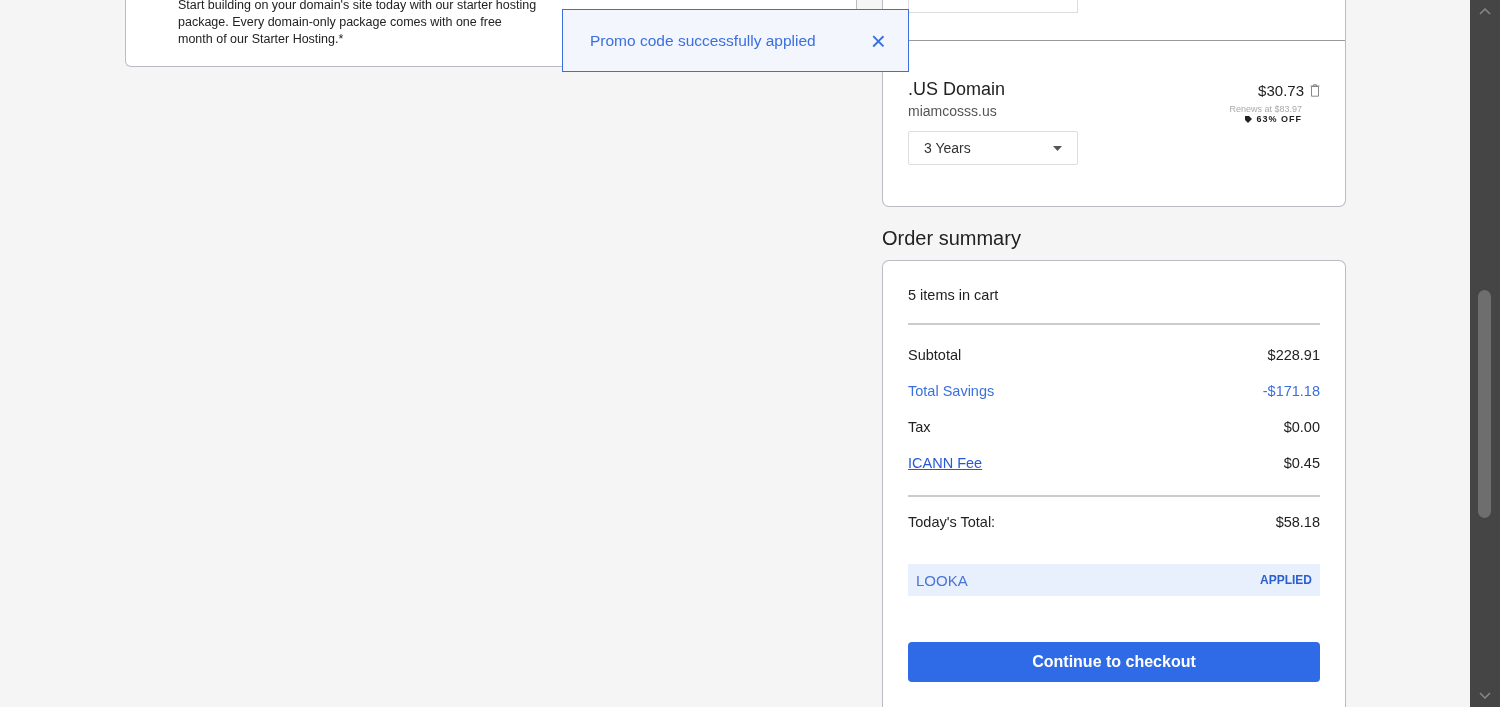 The image size is (1500, 707). Describe the element at coordinates (357, 7) in the screenshot. I see `promo-text: Start building on your domain's site today with our starter hosting` at that location.